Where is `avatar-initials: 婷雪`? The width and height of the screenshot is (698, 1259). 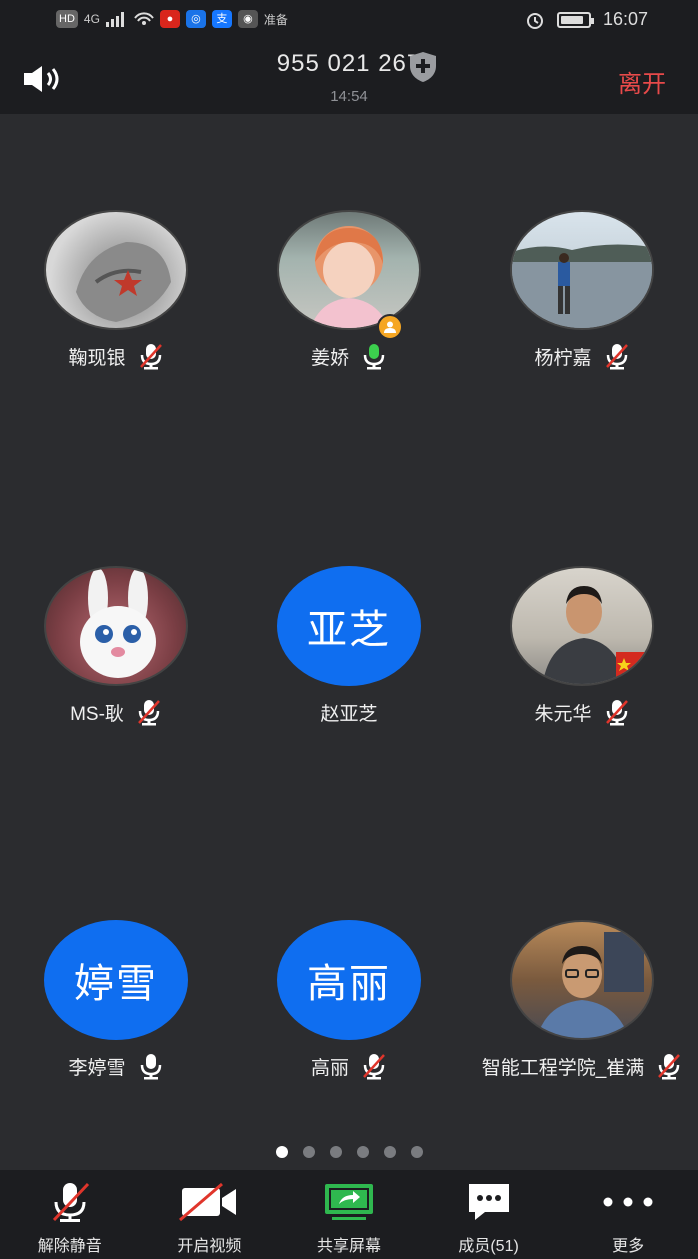
avatar-initials: 婷雪 is located at coordinates (116, 980).